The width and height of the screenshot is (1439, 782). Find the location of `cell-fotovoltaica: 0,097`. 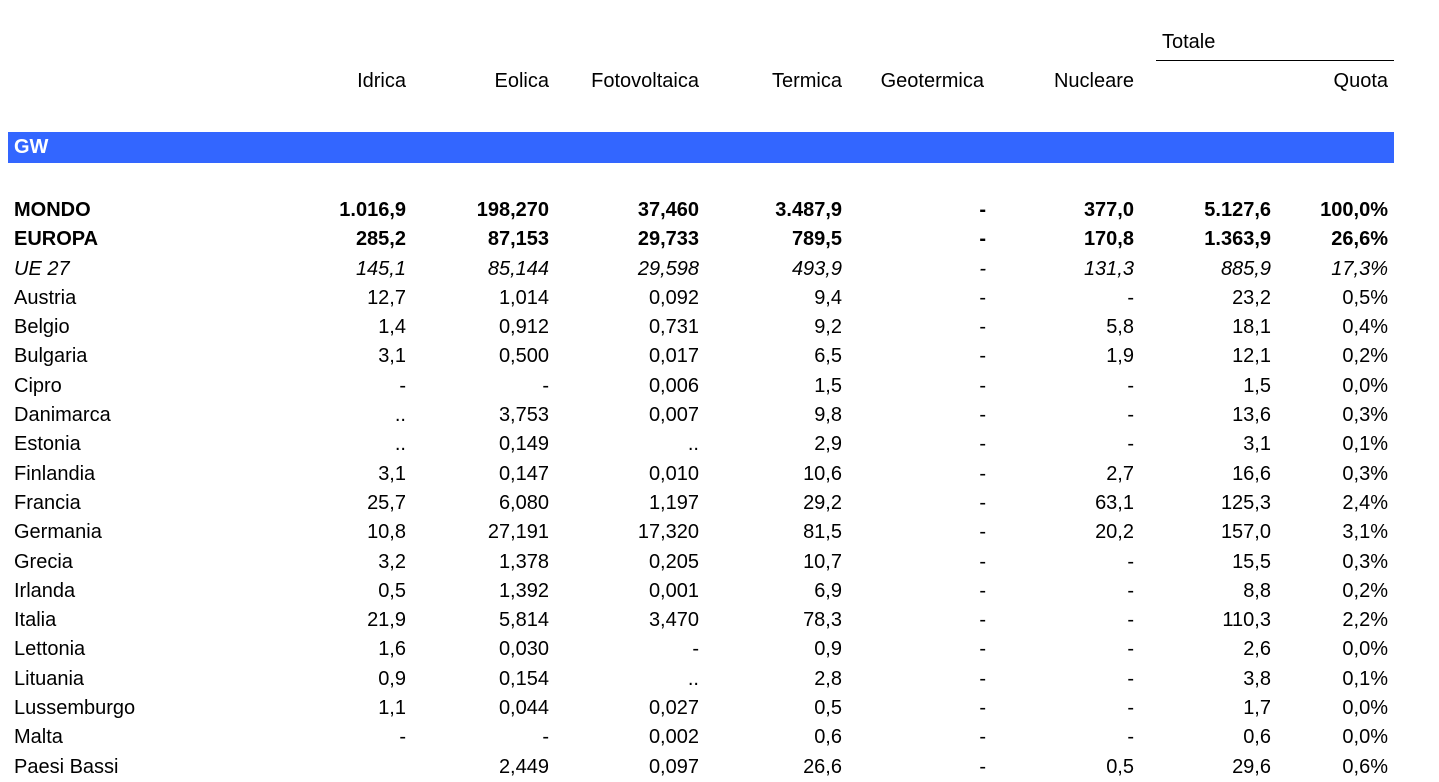

cell-fotovoltaica: 0,097 is located at coordinates (673, 766).